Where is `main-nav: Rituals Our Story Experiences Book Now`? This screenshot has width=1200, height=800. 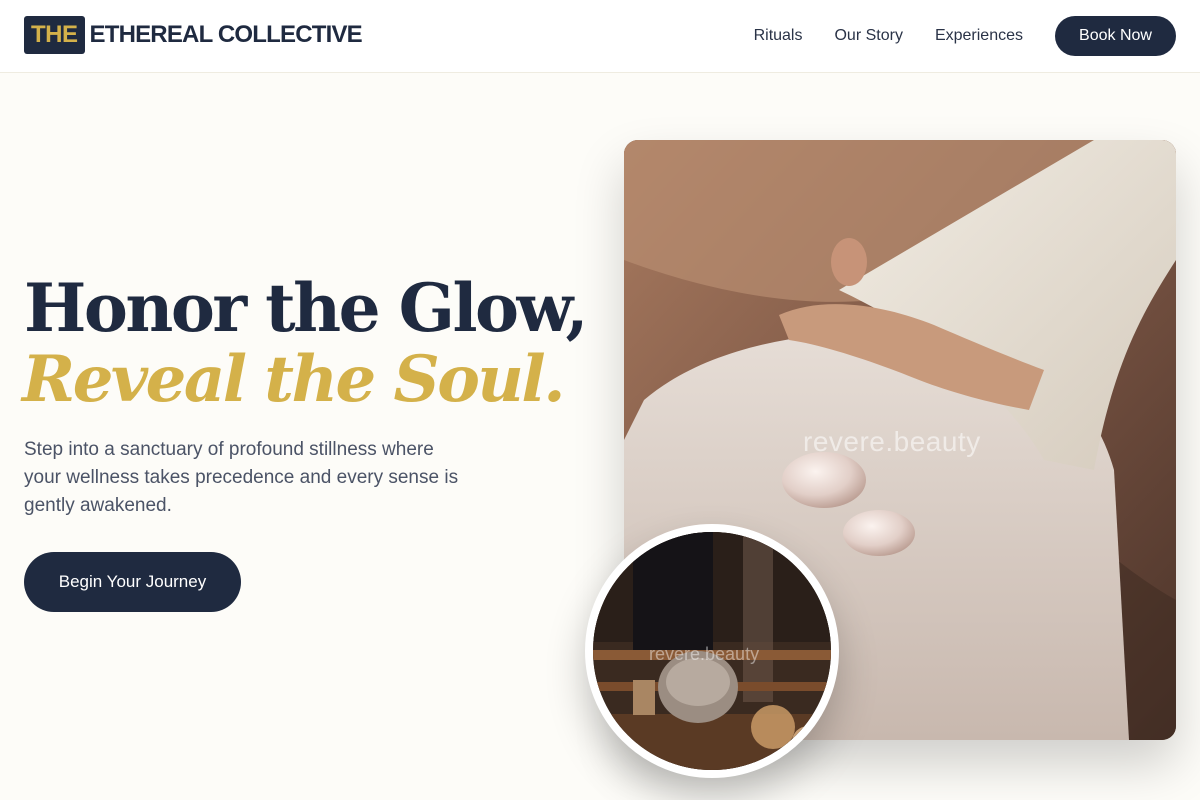 main-nav: Rituals Our Story Experiences Book Now is located at coordinates (965, 36).